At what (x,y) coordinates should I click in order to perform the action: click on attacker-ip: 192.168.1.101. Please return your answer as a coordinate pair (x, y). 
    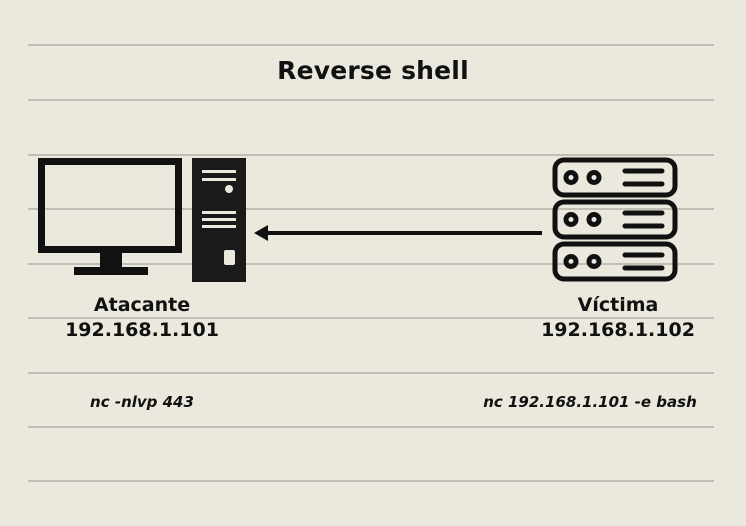
    Looking at the image, I should click on (142, 330).